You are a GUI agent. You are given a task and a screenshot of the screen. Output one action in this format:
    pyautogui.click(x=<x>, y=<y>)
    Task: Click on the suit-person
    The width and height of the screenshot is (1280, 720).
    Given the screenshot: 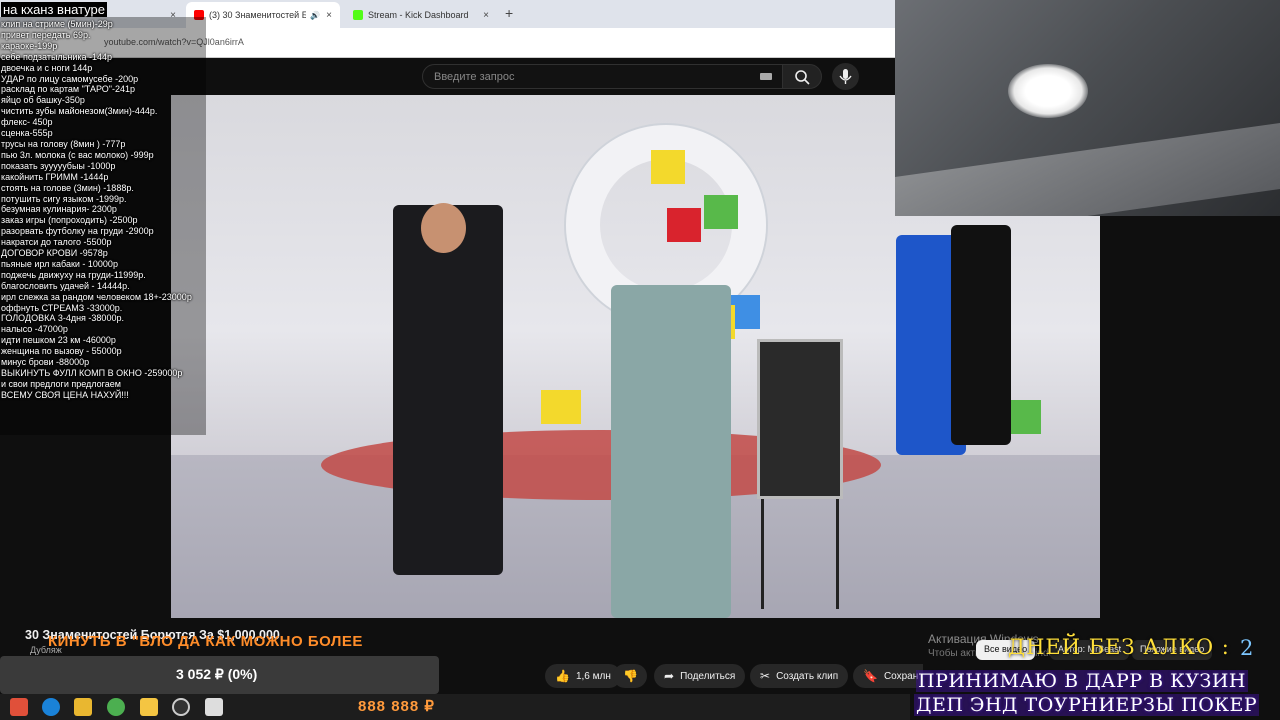 What is the action you would take?
    pyautogui.click(x=671, y=451)
    